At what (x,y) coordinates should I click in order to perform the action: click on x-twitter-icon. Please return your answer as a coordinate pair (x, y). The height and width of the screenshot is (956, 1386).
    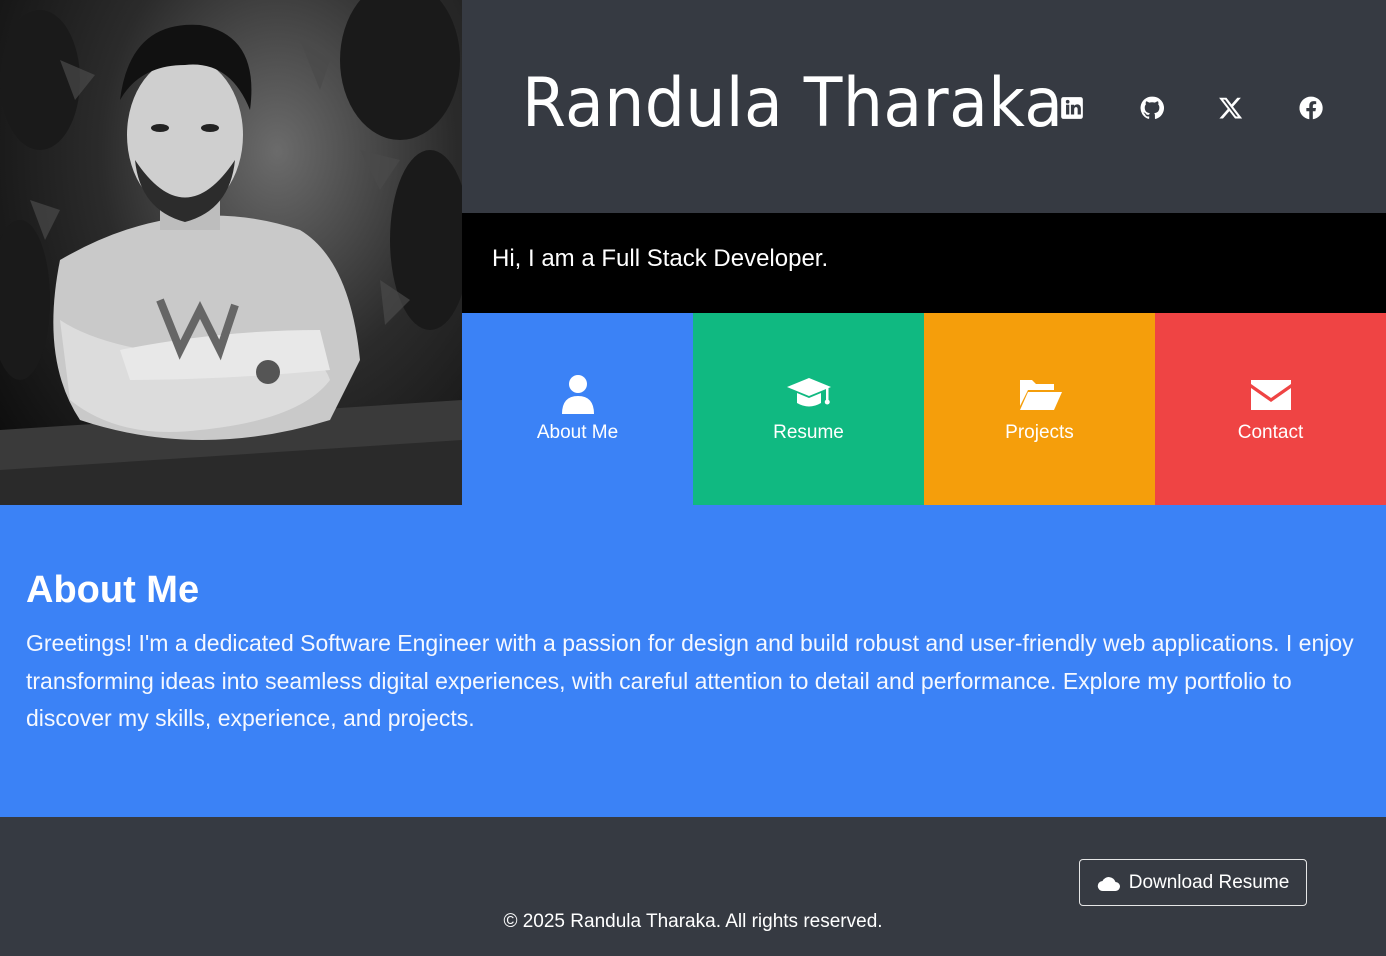
    Looking at the image, I should click on (1231, 108).